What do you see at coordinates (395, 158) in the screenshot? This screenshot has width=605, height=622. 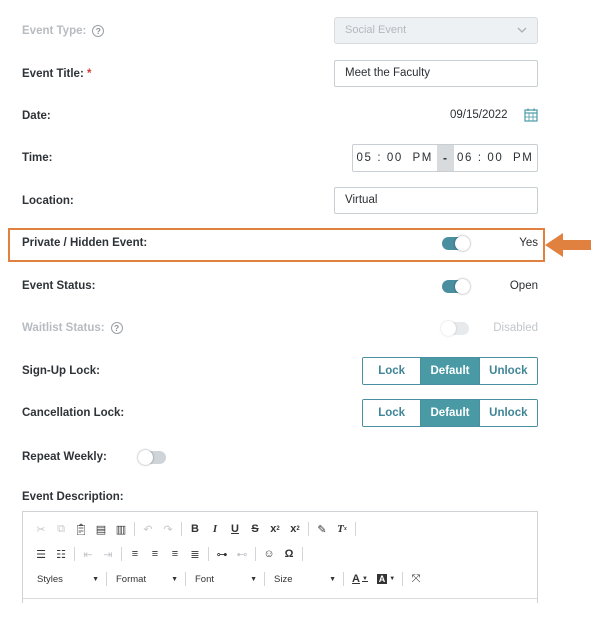 I see `start-time-input: 05 : 00 PM` at bounding box center [395, 158].